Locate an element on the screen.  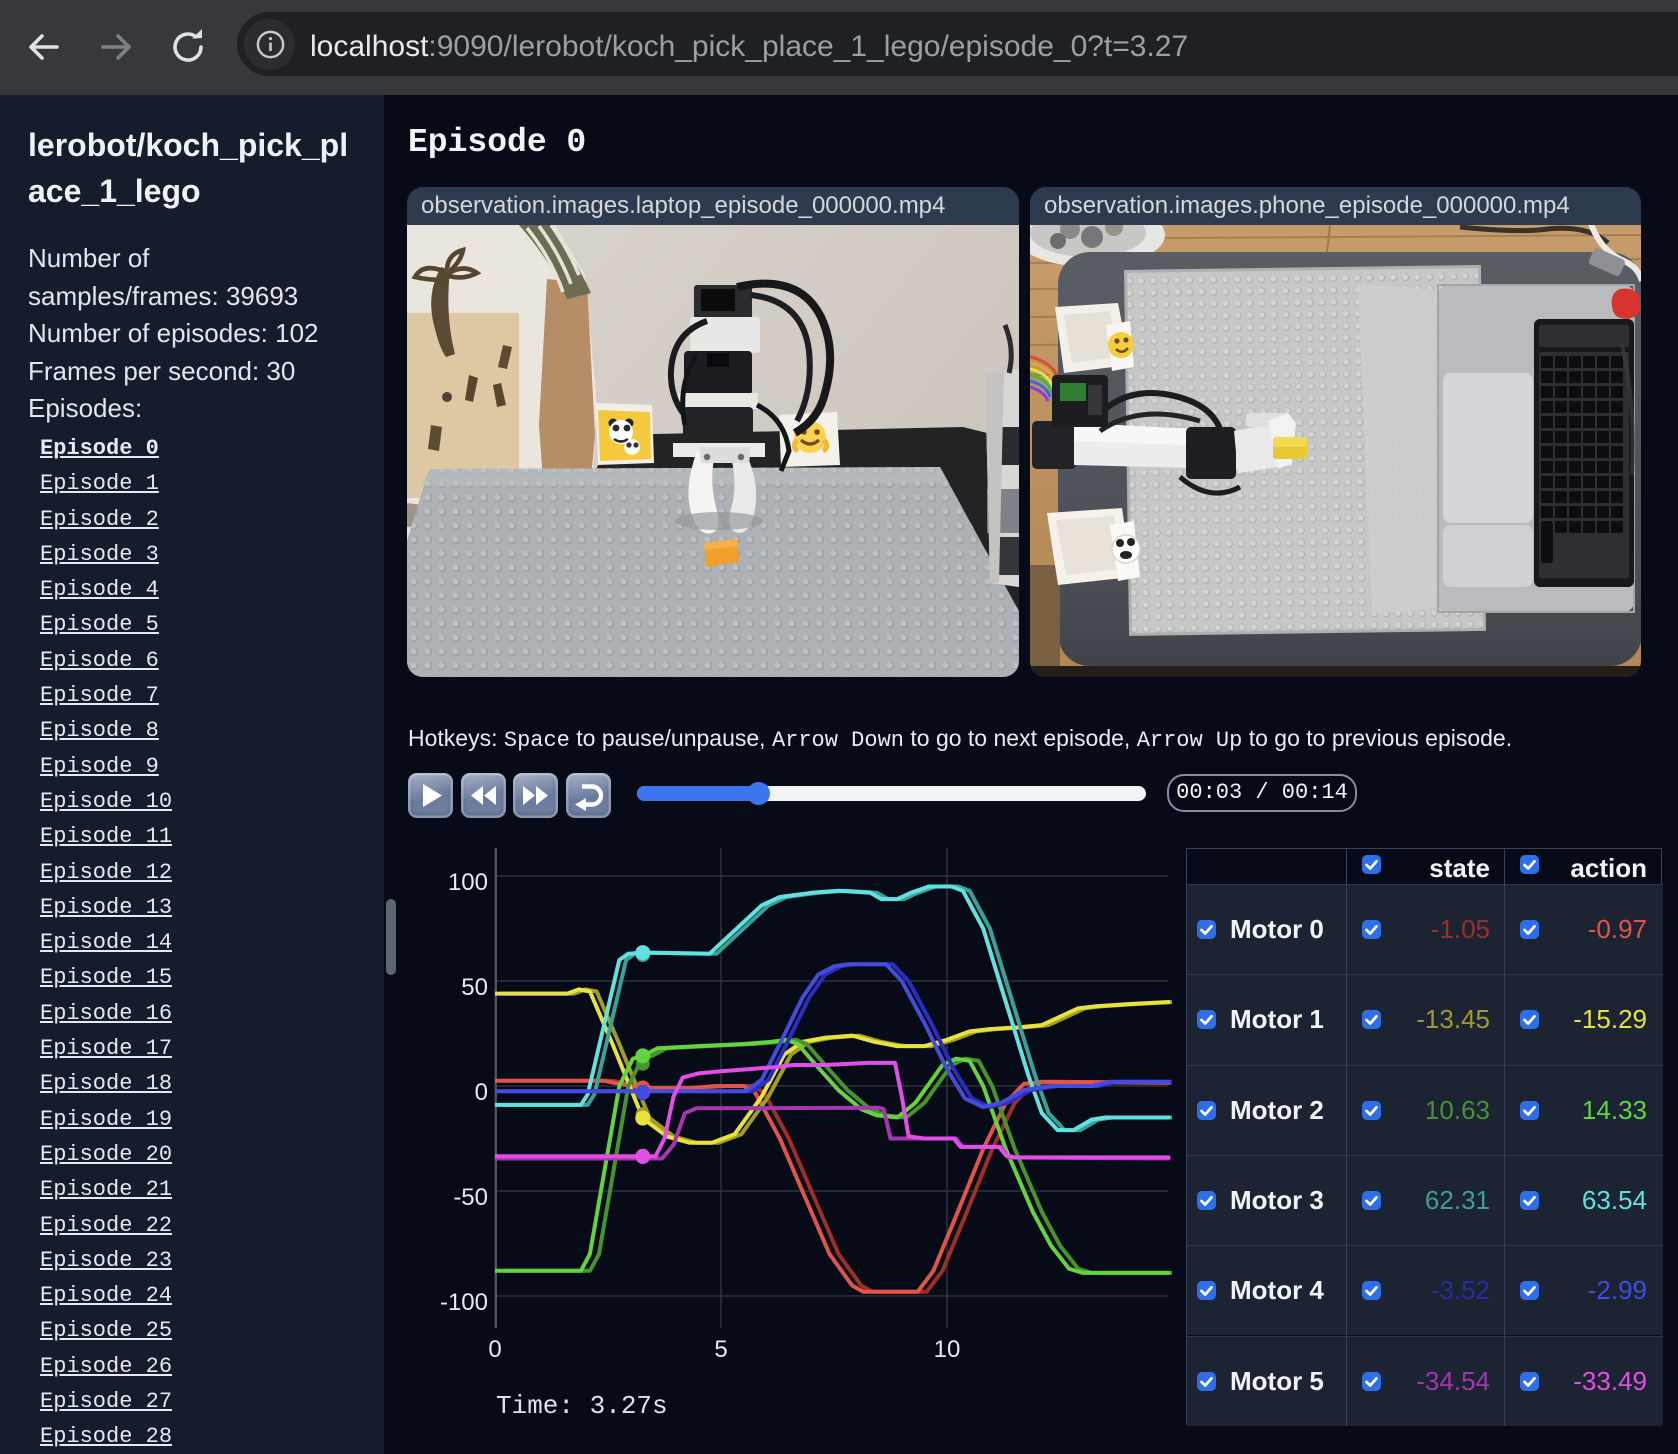
svg-text: -50 is located at coordinates (470, 1197).